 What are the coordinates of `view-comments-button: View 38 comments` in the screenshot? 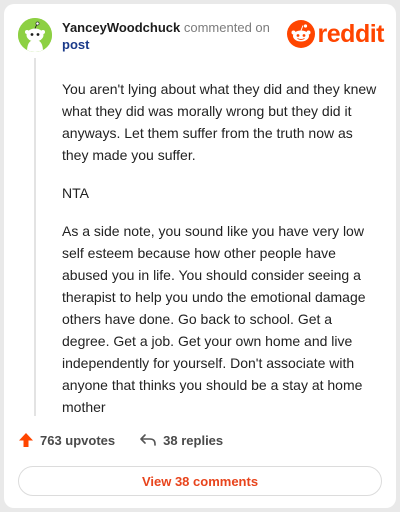 It's located at (200, 481).